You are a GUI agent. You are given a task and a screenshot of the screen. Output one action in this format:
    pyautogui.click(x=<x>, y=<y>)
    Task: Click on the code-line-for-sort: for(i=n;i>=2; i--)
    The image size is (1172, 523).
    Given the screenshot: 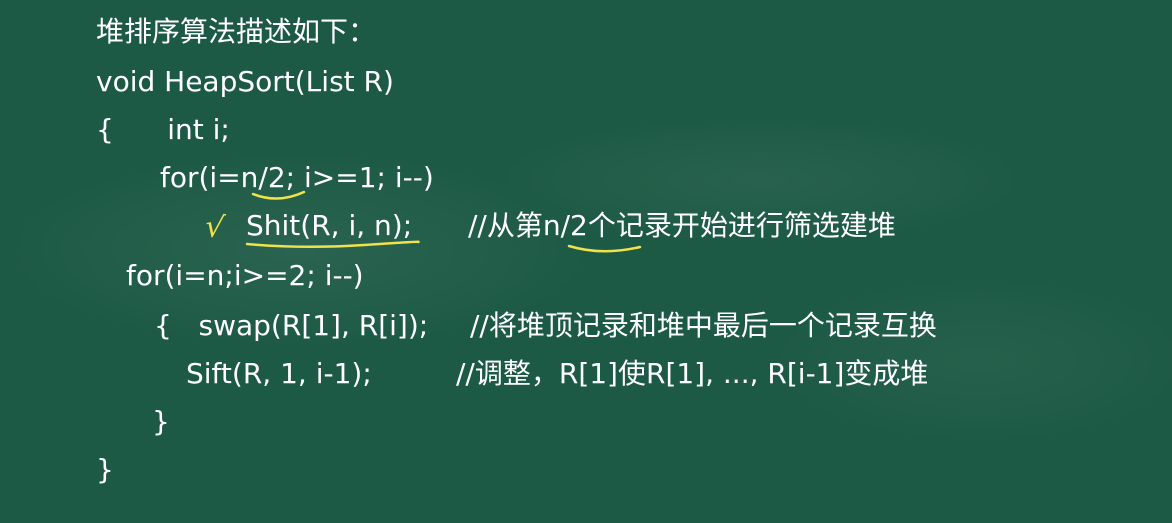 What is the action you would take?
    pyautogui.click(x=245, y=275)
    